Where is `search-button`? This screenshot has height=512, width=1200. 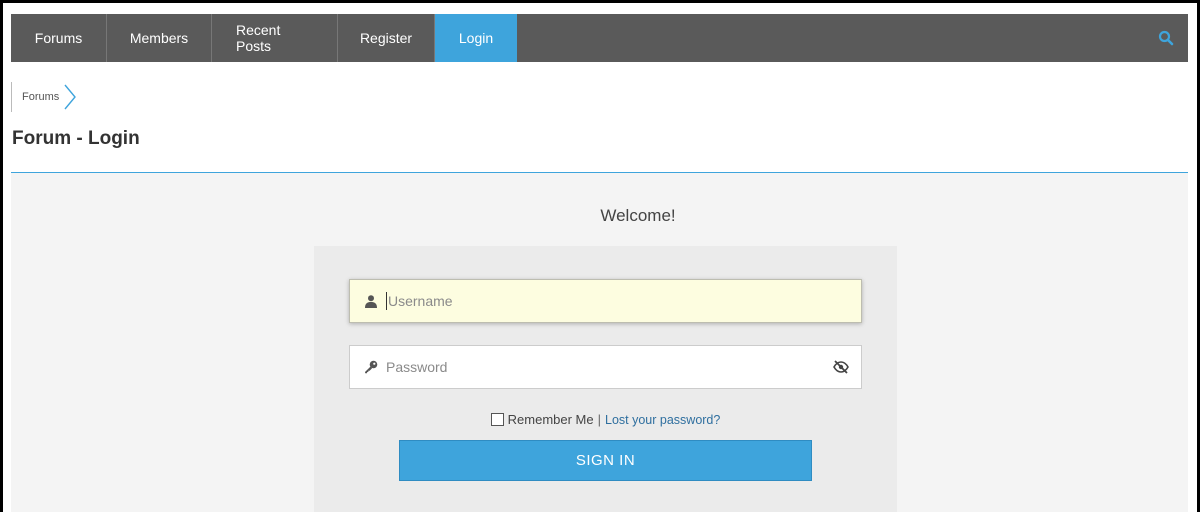 search-button is located at coordinates (1166, 38).